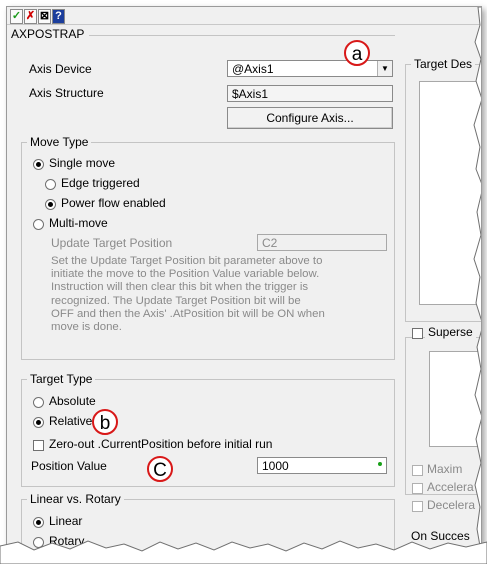 This screenshot has height=564, width=487. Describe the element at coordinates (60, 69) in the screenshot. I see `axis-device-label: Axis Device` at that location.